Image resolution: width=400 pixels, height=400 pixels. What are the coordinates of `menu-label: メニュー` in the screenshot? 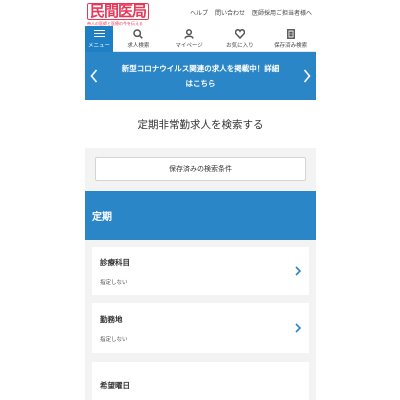 It's located at (98, 45).